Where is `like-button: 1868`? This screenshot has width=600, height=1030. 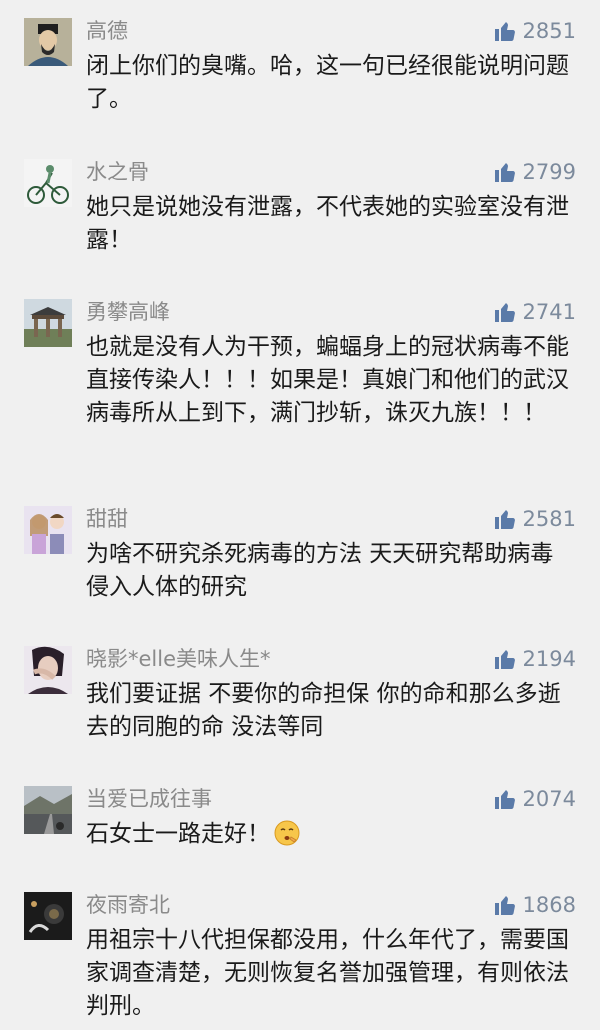 like-button: 1868 is located at coordinates (534, 905).